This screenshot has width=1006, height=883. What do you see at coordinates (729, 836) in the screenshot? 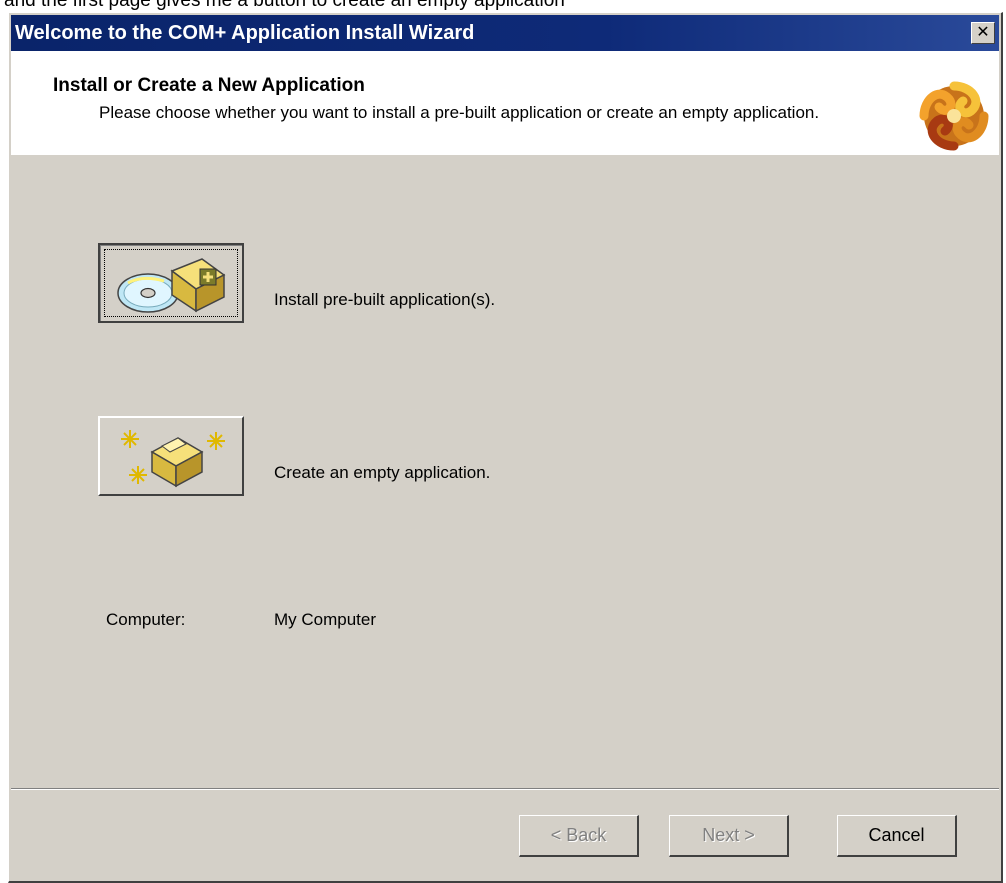
I see `next-button: Next >` at bounding box center [729, 836].